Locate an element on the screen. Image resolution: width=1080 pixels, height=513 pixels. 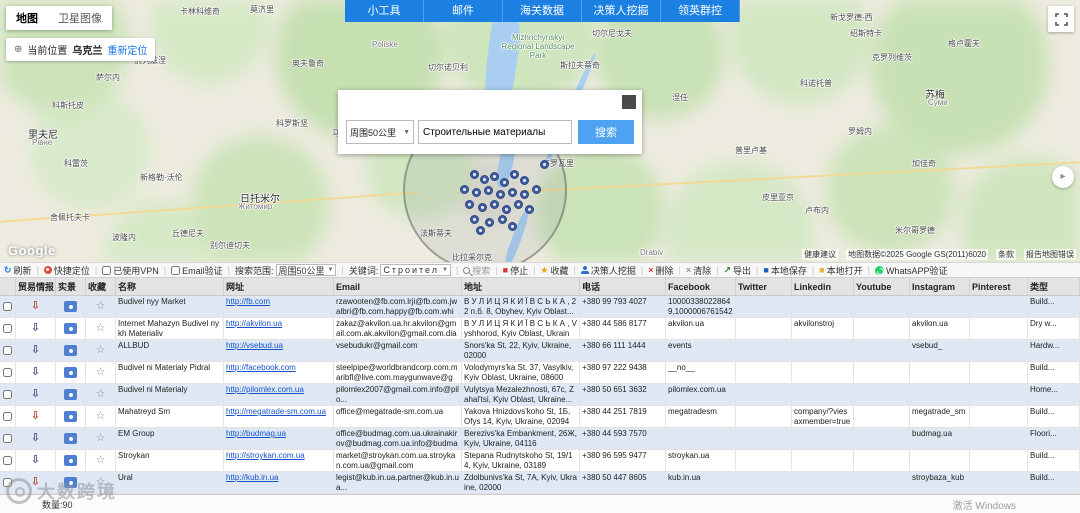
keyword: 关键词: Строител ▼ is located at coordinates (400, 270).